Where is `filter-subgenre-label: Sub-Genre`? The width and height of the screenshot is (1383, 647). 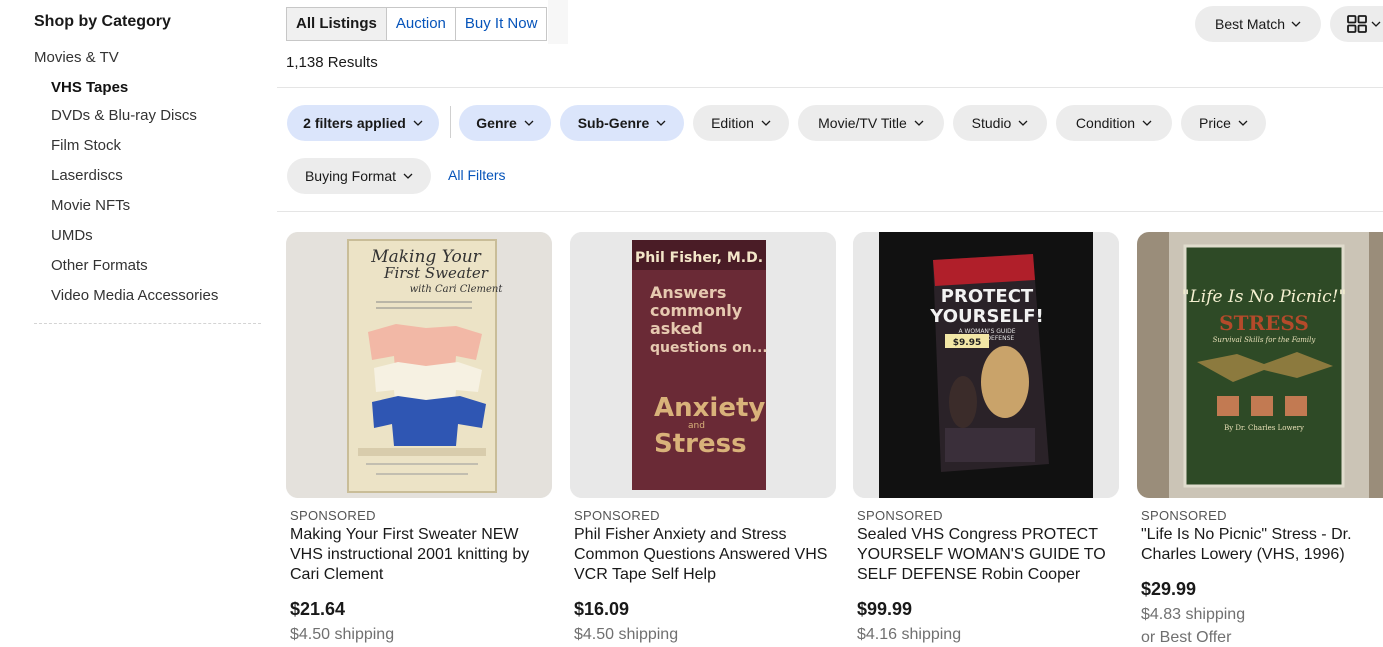
filter-subgenre-label: Sub-Genre is located at coordinates (613, 123).